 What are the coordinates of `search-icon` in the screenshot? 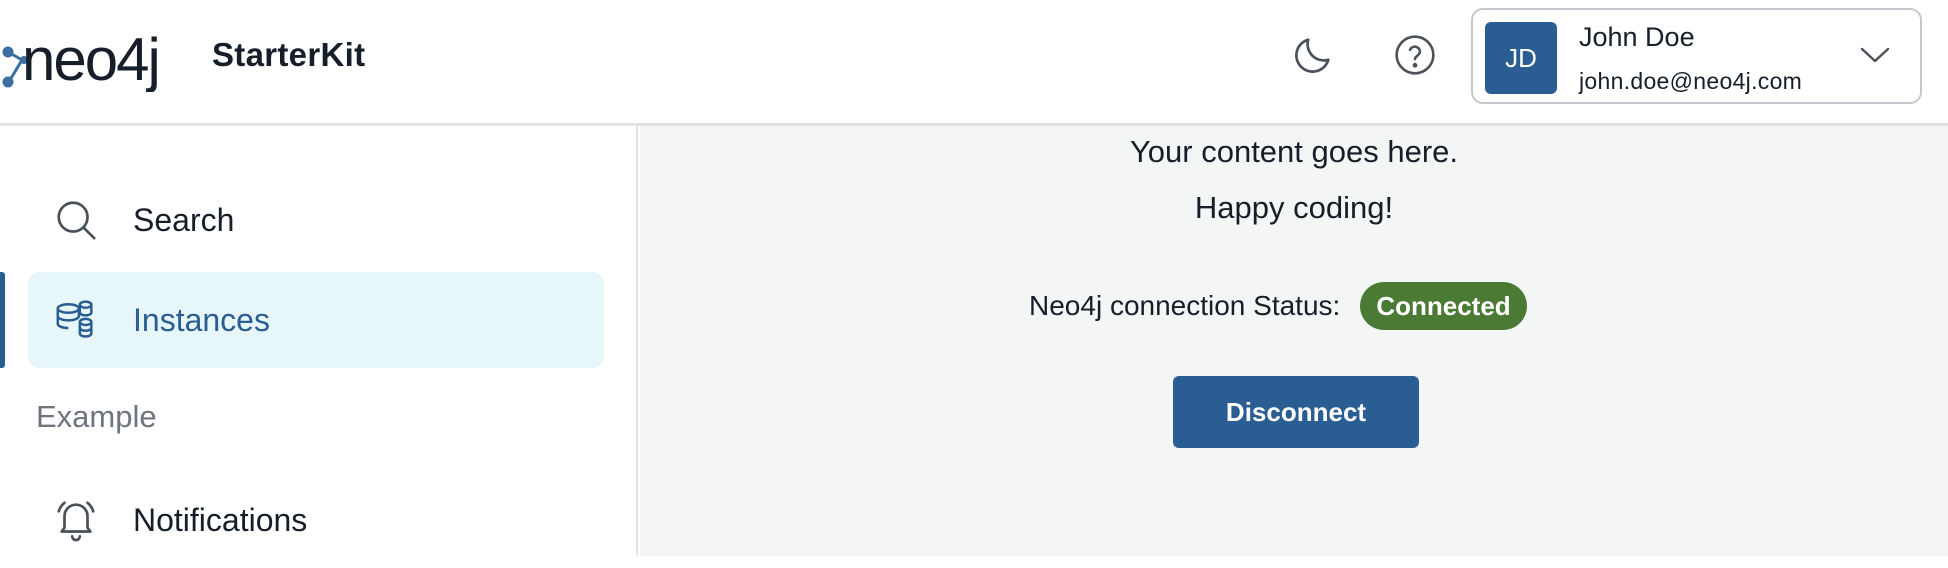 It's located at (76, 220).